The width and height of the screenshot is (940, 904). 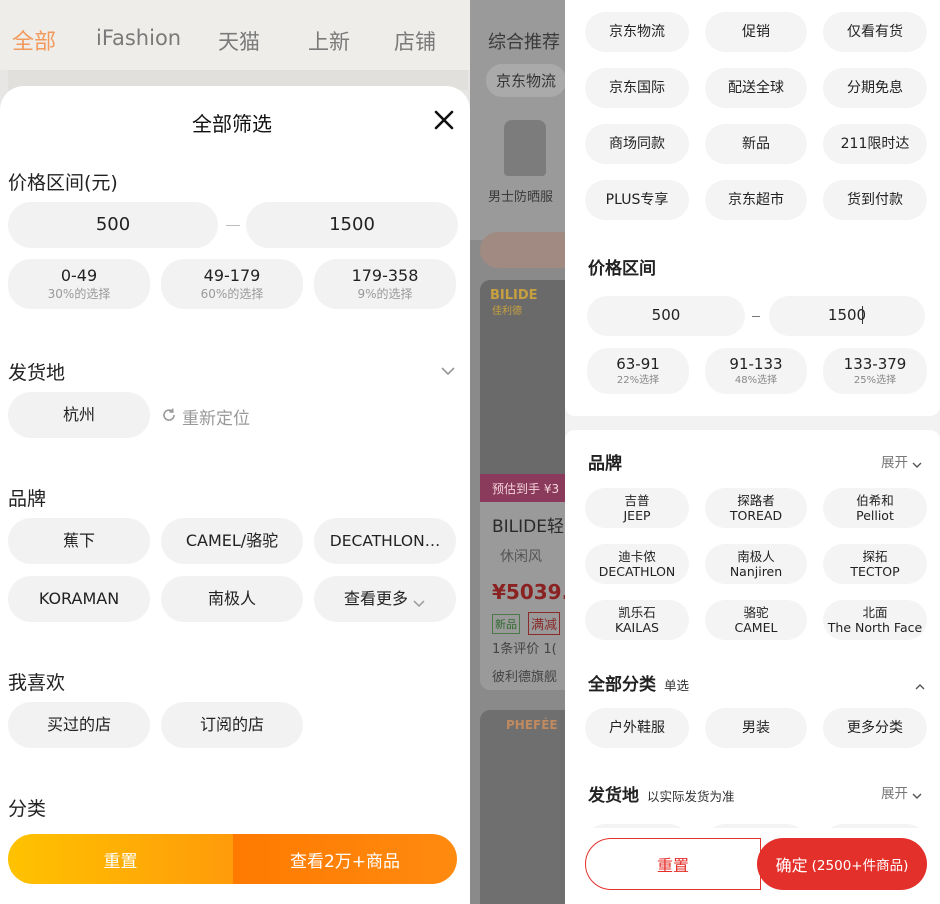 I want to click on price-min-value: 500, so click(x=113, y=225).